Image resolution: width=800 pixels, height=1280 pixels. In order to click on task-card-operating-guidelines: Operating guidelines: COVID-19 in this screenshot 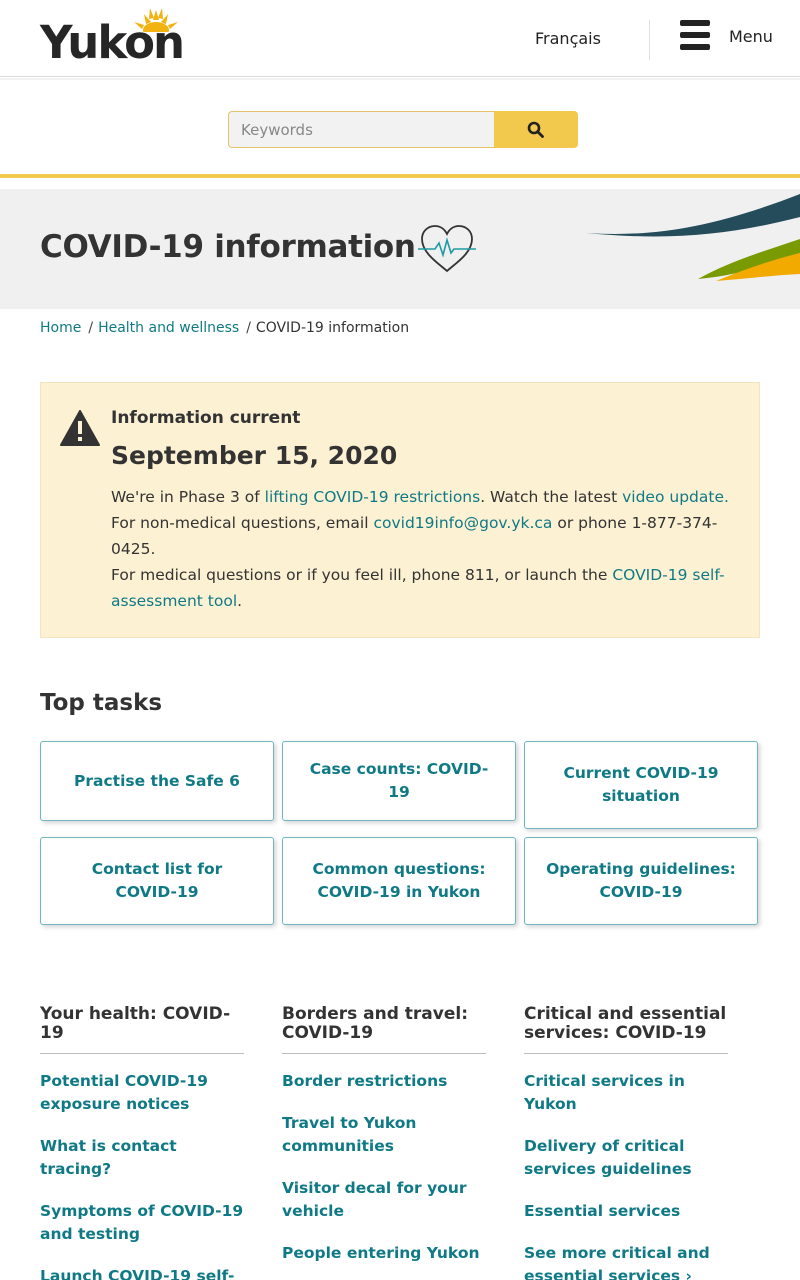, I will do `click(641, 881)`.